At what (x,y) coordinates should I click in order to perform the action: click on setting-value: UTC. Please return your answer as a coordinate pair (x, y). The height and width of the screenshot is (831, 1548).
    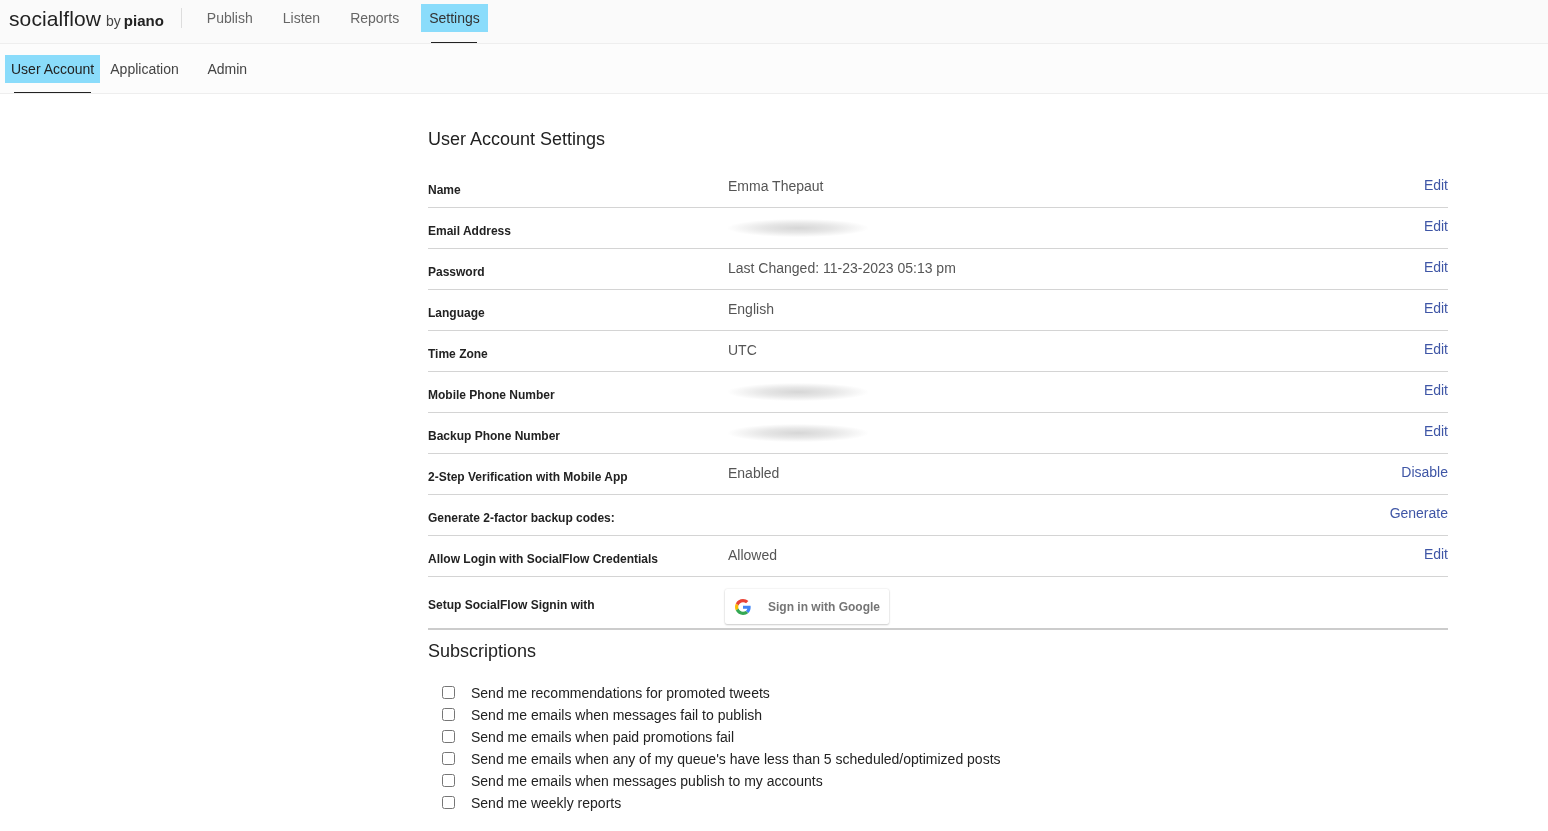
    Looking at the image, I should click on (742, 351).